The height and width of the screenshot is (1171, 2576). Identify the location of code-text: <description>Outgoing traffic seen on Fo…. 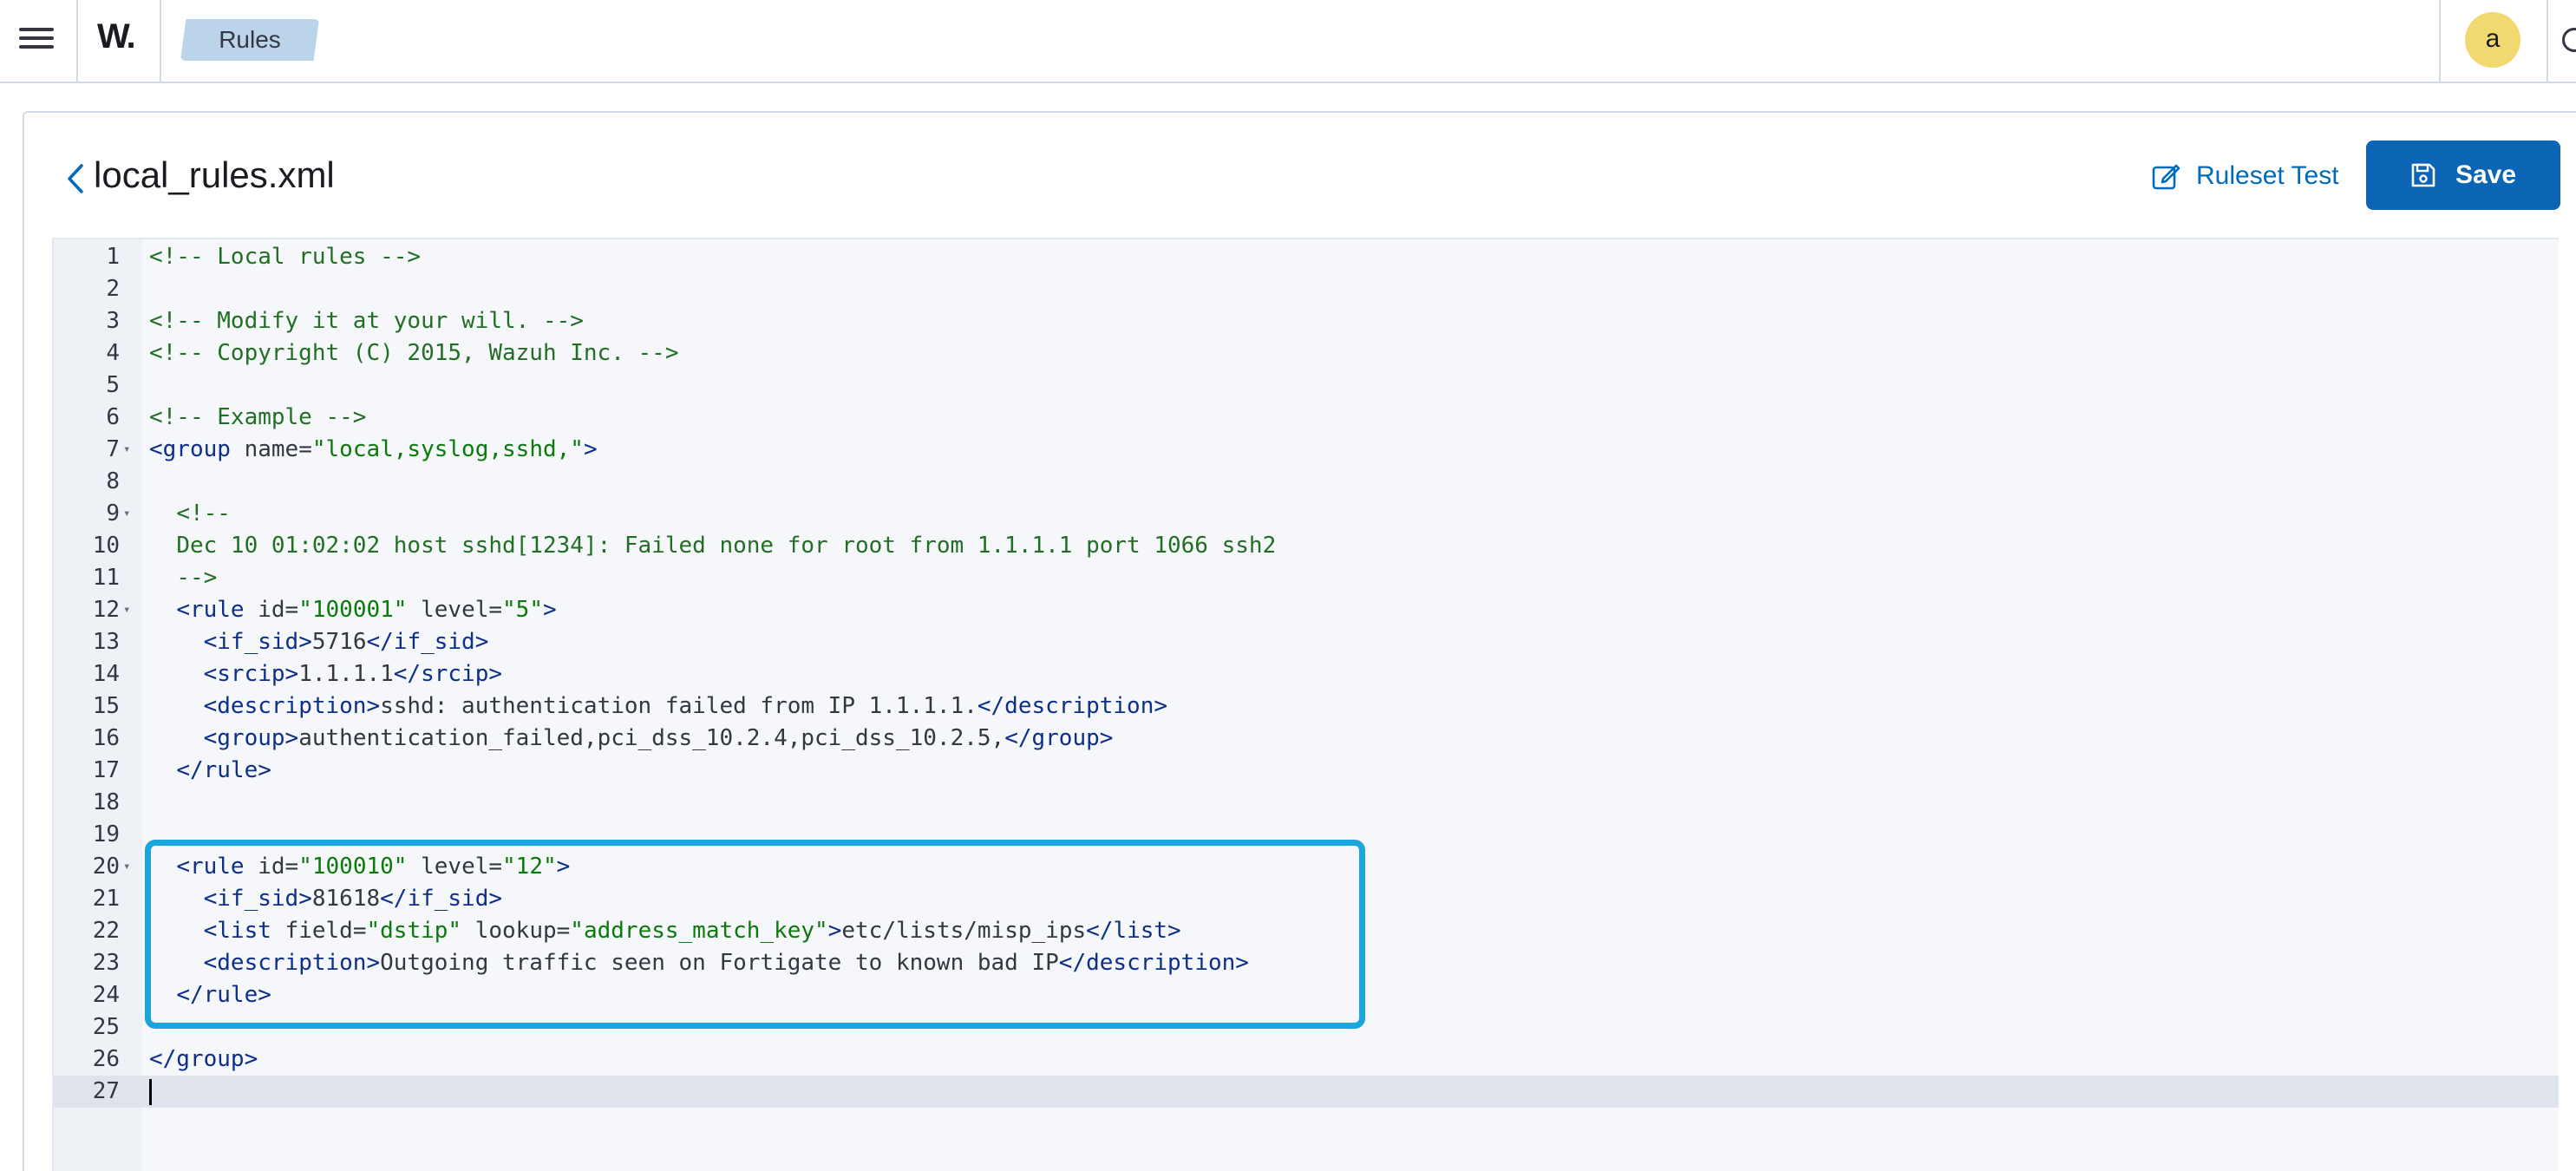
(726, 963).